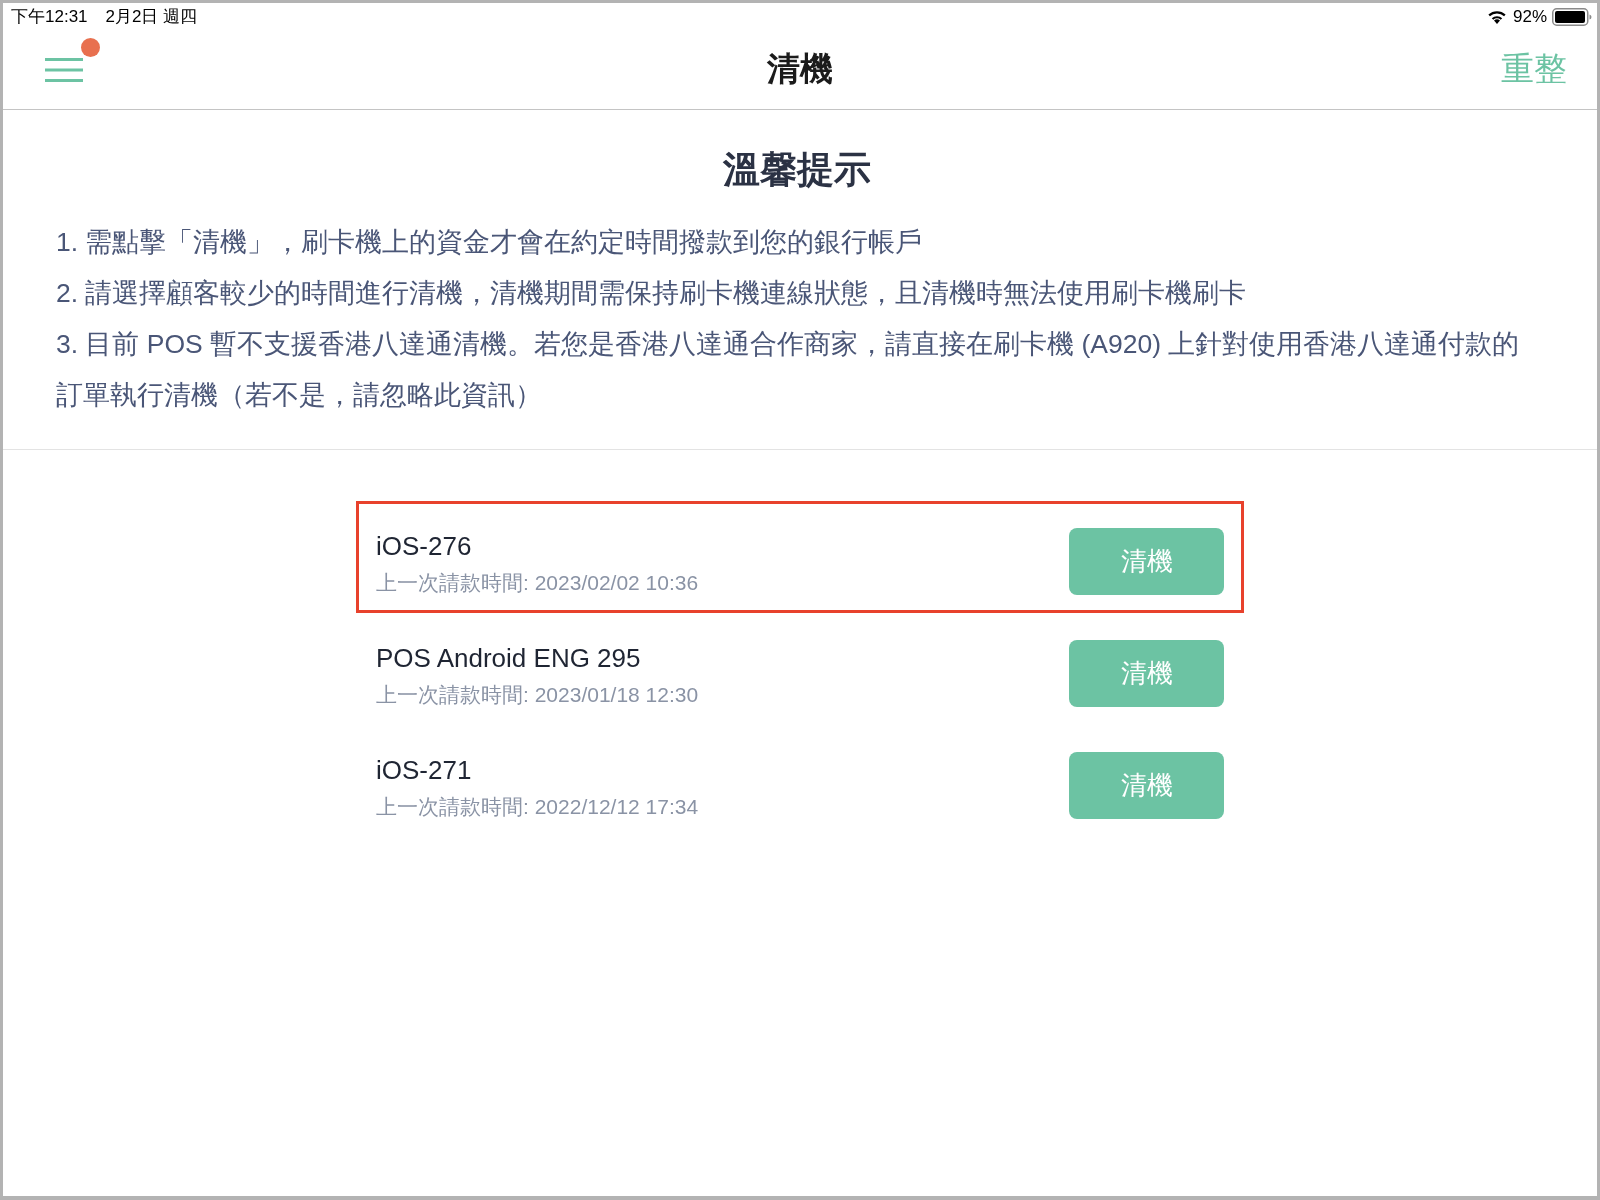  I want to click on last-request-time: 上一次請款時間: 2022/12/12 17:34, so click(538, 807).